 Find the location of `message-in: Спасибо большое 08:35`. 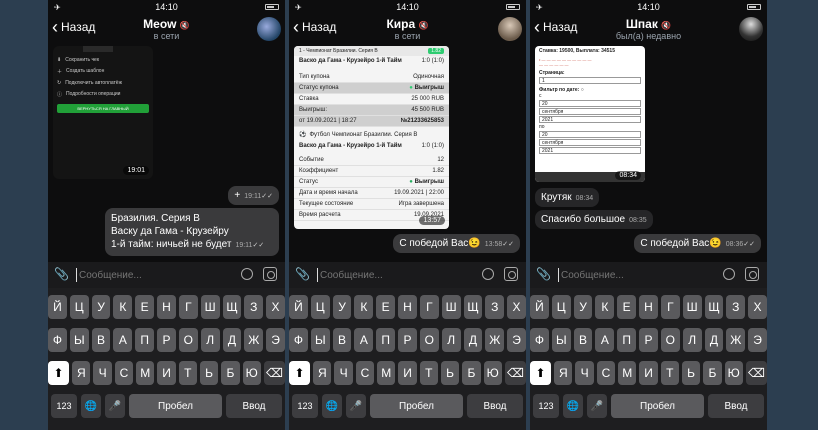

message-in: Спасибо большое 08:35 is located at coordinates (594, 219).